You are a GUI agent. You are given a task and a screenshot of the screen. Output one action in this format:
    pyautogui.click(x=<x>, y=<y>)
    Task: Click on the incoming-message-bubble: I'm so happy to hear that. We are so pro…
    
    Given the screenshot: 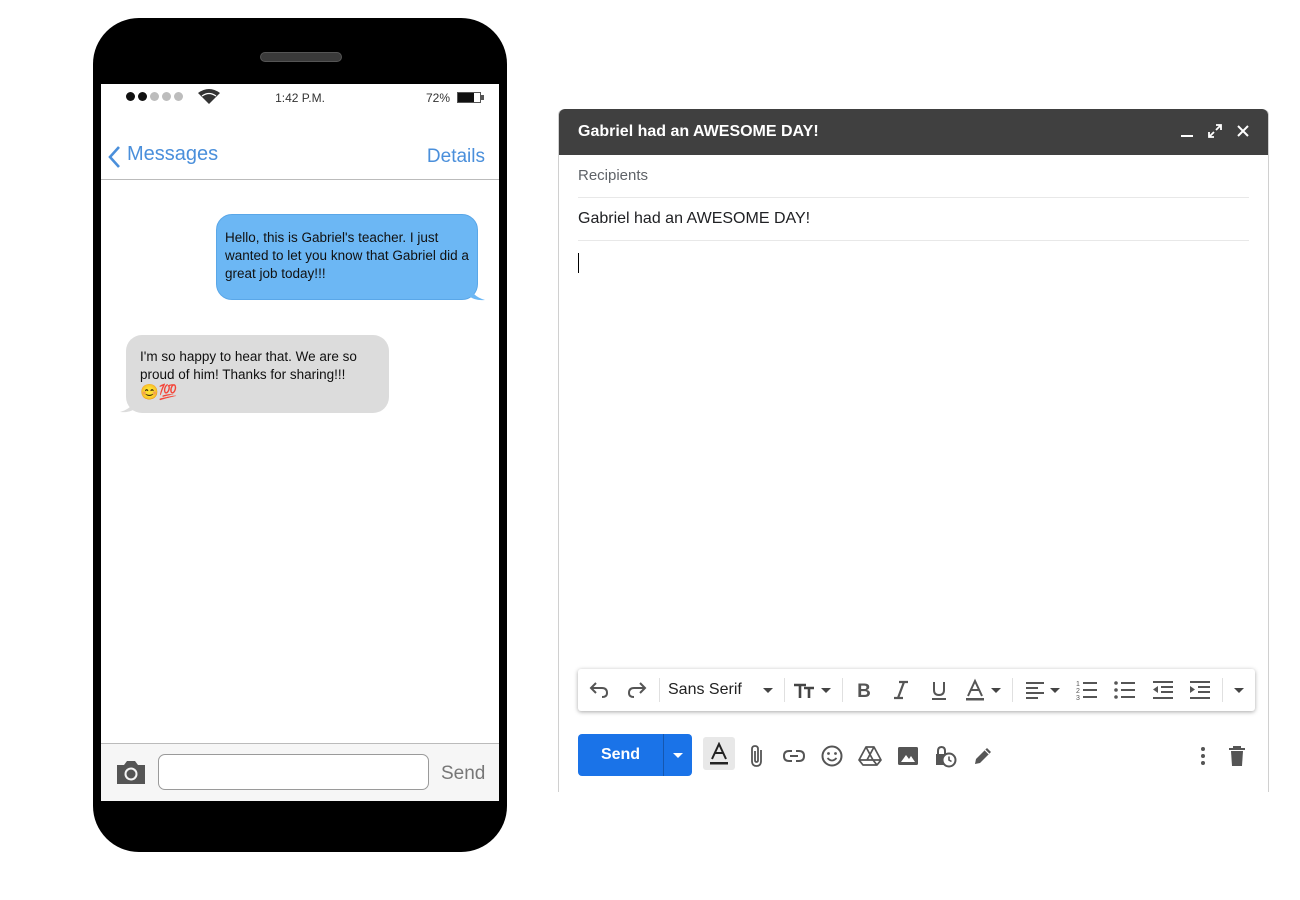 What is the action you would take?
    pyautogui.click(x=257, y=374)
    